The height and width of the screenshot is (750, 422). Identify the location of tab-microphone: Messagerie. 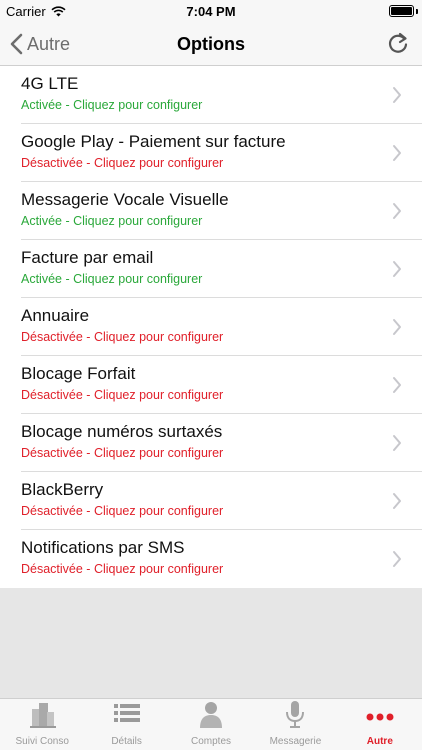
(295, 724).